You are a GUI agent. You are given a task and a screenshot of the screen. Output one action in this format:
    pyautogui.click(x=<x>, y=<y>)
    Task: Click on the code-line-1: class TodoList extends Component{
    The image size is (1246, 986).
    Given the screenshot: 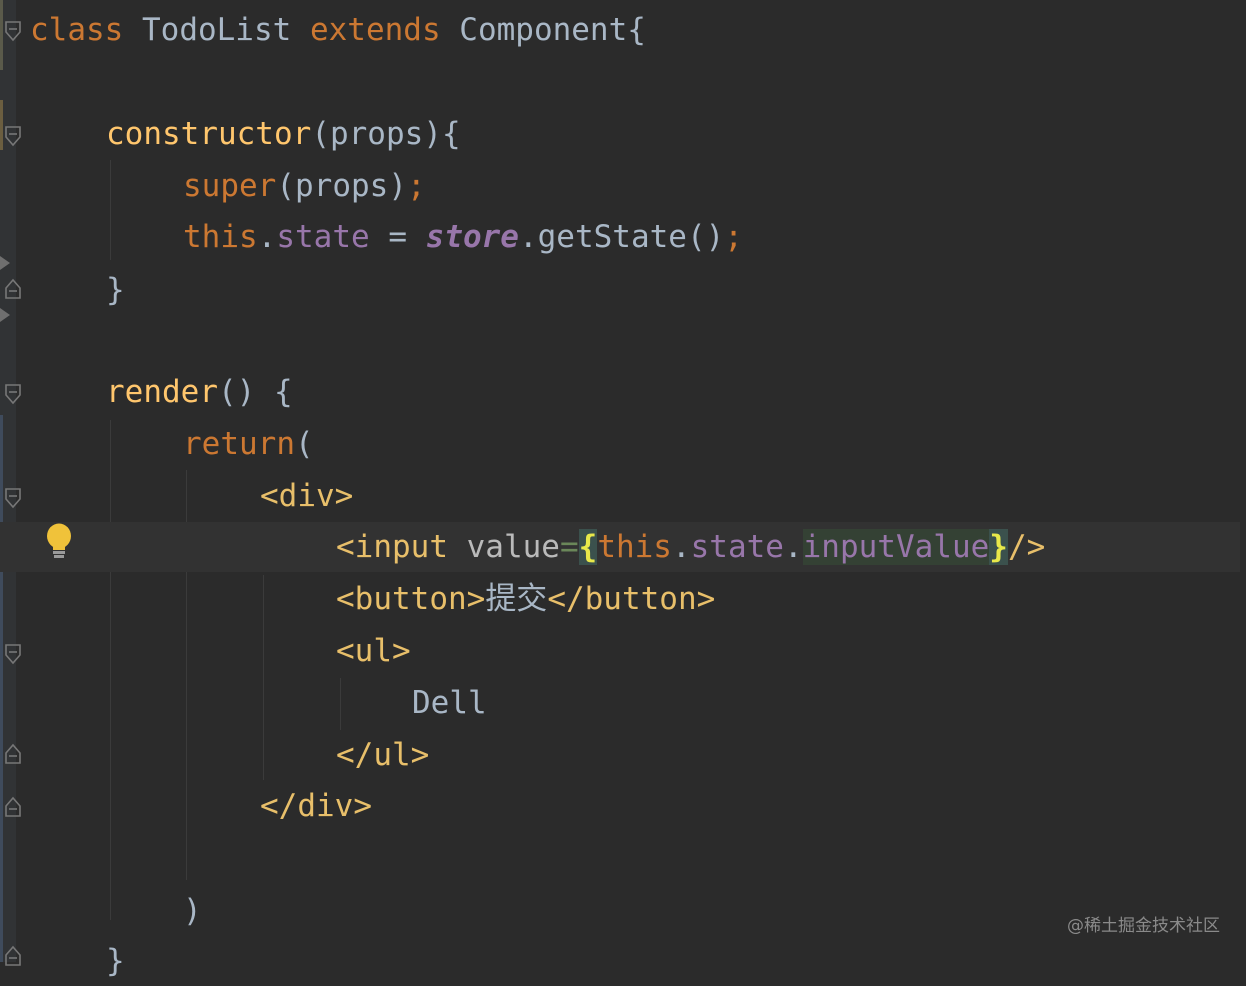 What is the action you would take?
    pyautogui.click(x=623, y=30)
    